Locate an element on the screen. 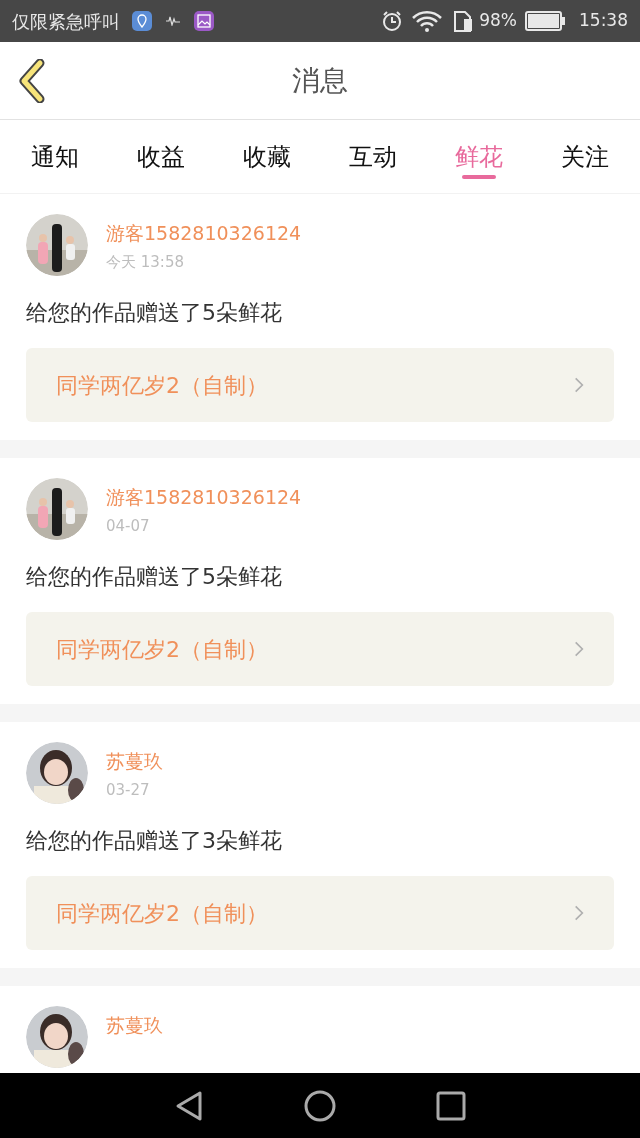  status-notice: 仅限紧急呼叫 is located at coordinates (66, 21).